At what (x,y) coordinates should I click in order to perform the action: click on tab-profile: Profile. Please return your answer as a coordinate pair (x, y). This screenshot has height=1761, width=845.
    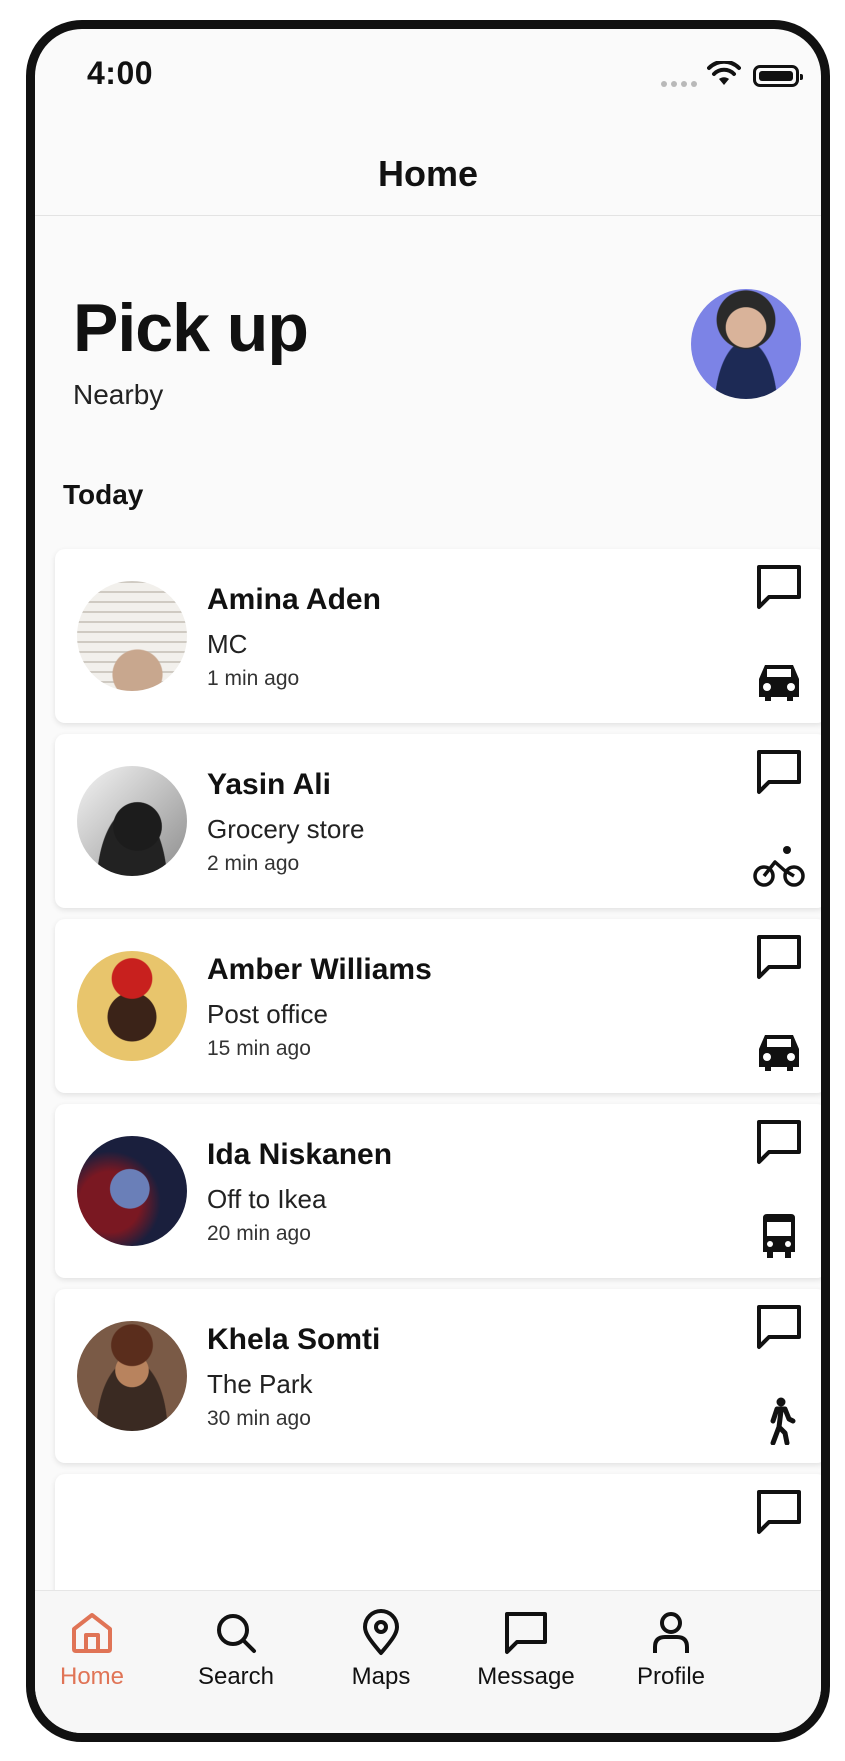
    Looking at the image, I should click on (671, 1661).